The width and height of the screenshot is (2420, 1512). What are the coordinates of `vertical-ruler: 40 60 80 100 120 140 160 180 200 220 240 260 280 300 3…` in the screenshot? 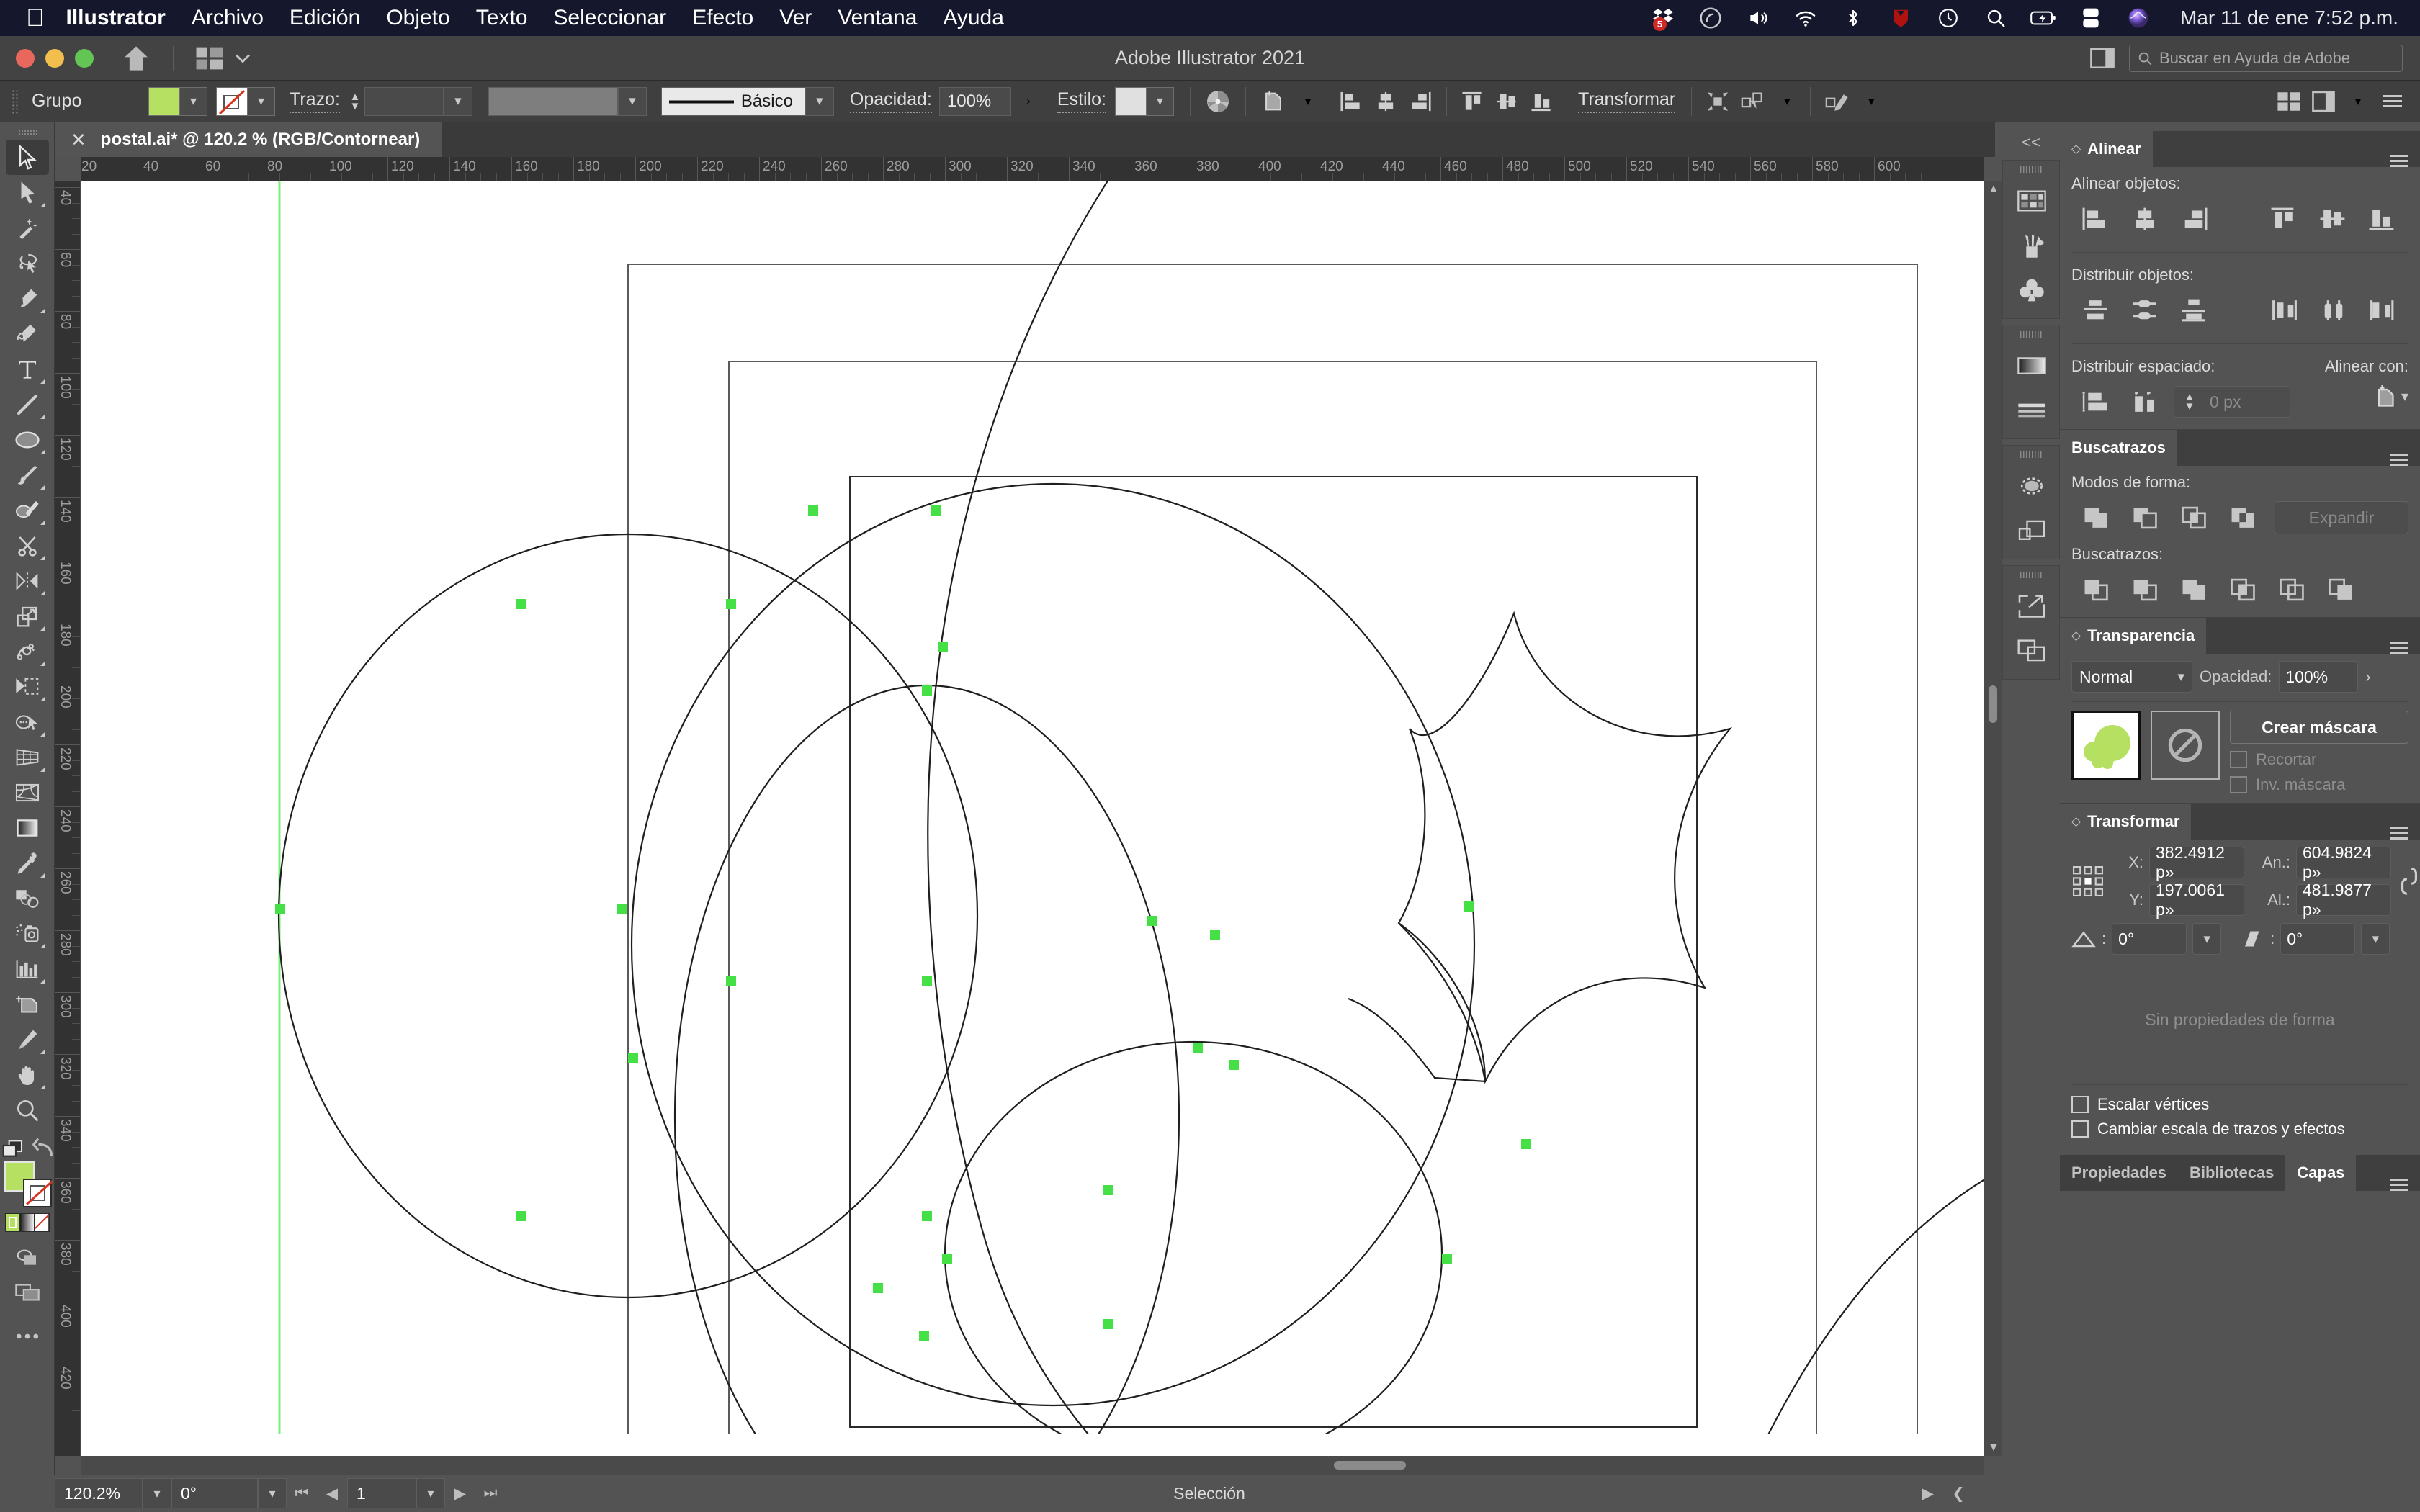 It's located at (68, 818).